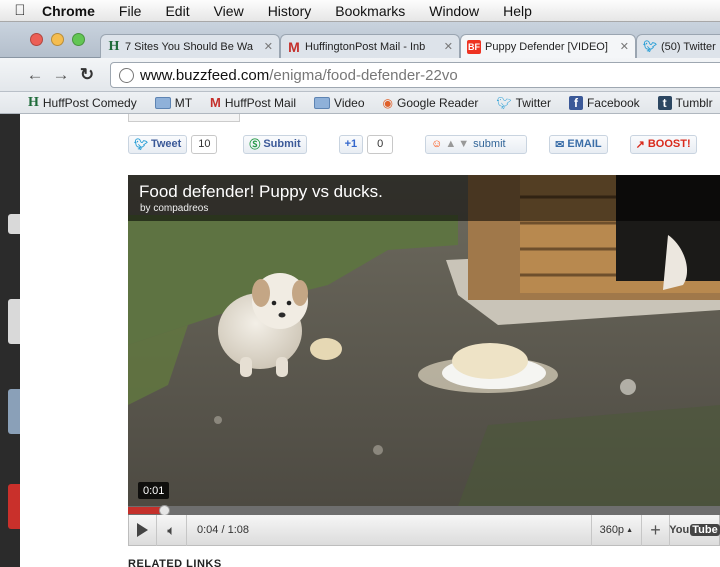  Describe the element at coordinates (89, 102) in the screenshot. I see `bookmark-label: HuffPost Comedy` at that location.